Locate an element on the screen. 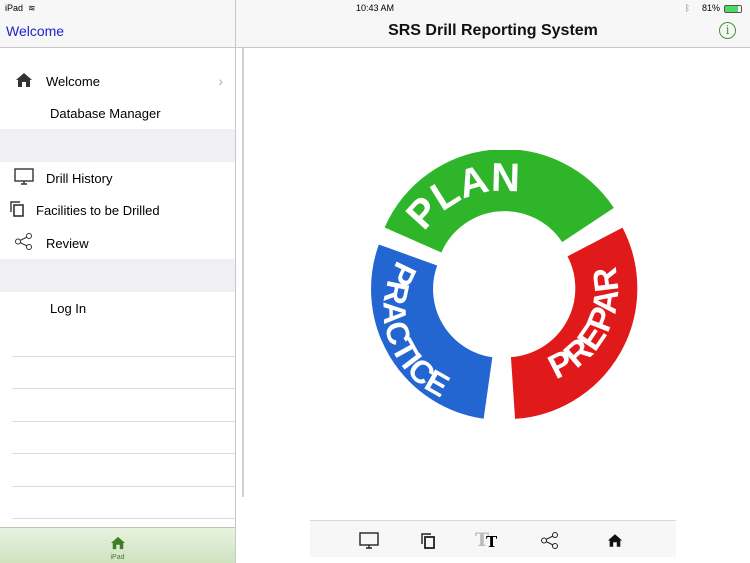 The height and width of the screenshot is (563, 750). sidebar-item-label: Facilities to be Drilled is located at coordinates (98, 210).